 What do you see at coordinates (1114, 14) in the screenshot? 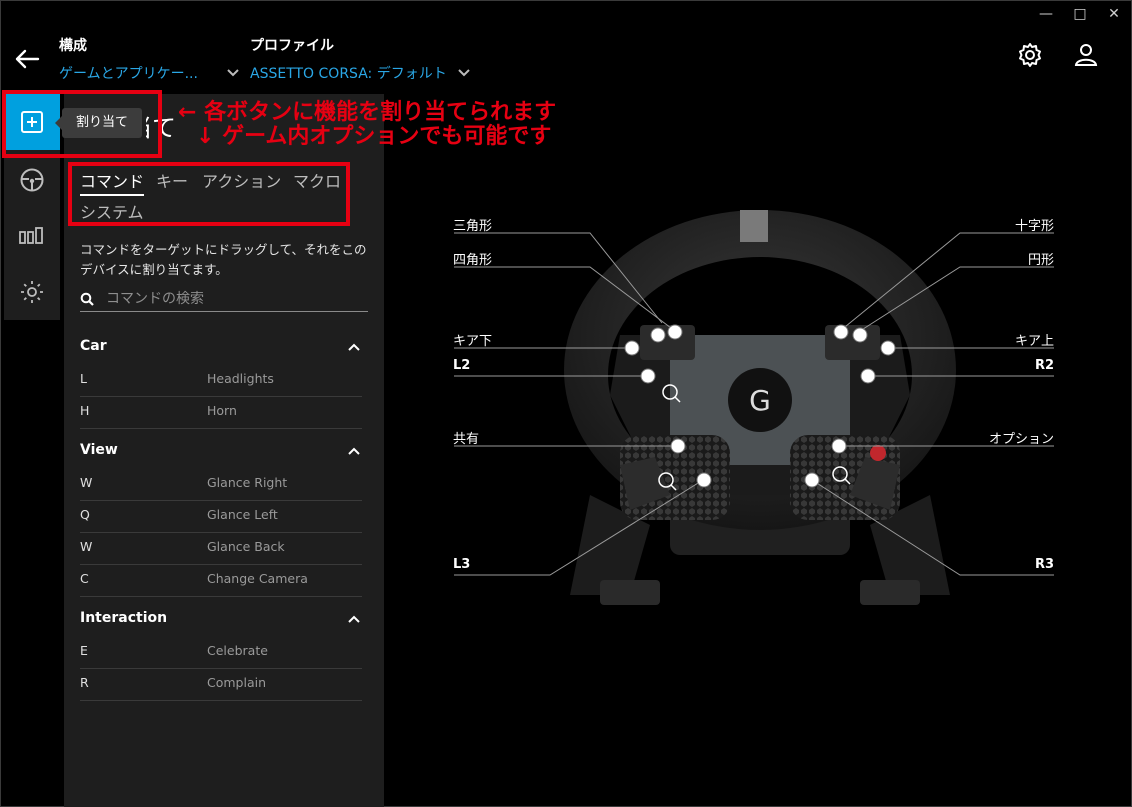
I see `close-button: ✕` at bounding box center [1114, 14].